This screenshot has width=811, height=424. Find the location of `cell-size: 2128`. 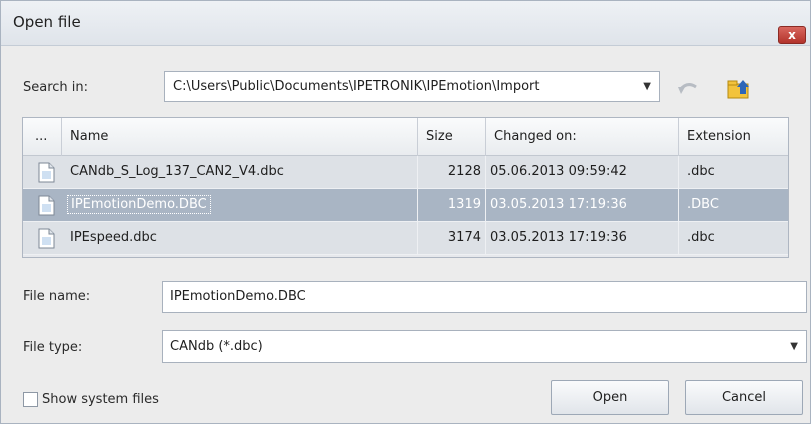

cell-size: 2128 is located at coordinates (452, 172).